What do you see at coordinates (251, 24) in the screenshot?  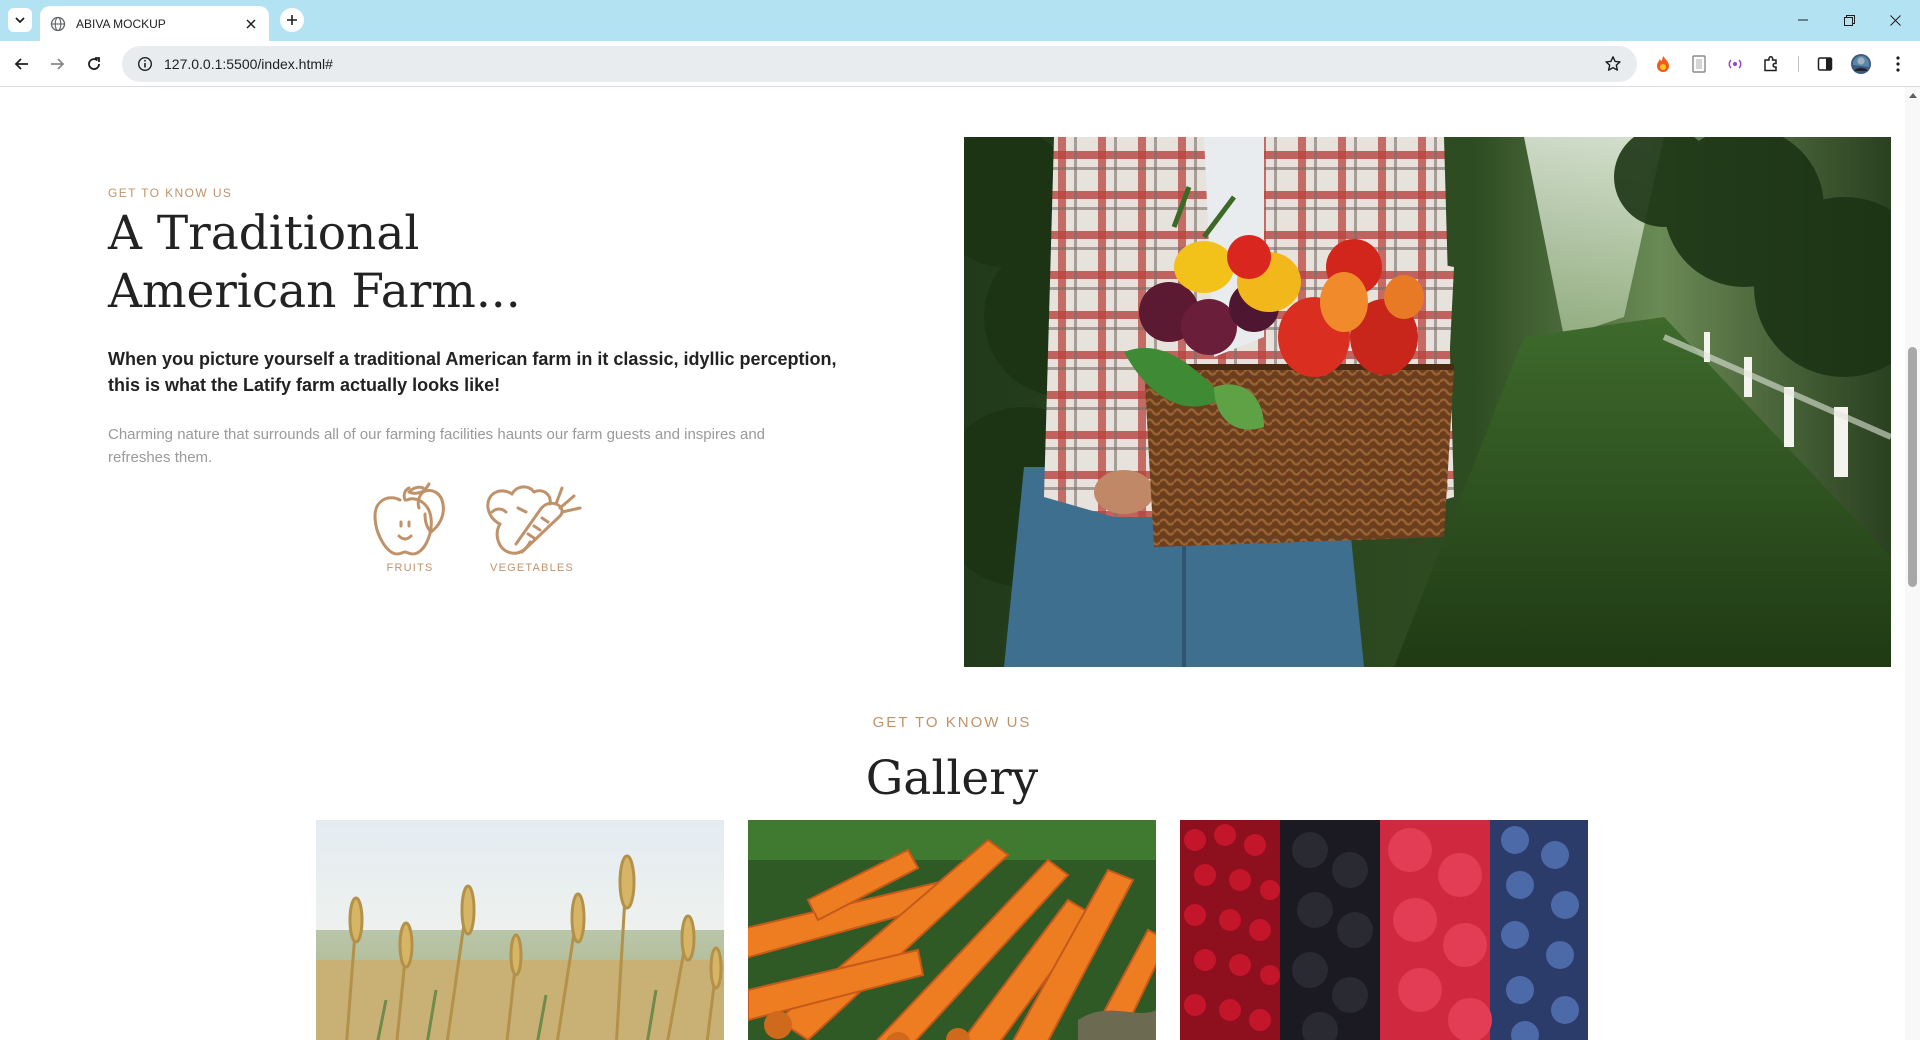 I see `close-icon` at bounding box center [251, 24].